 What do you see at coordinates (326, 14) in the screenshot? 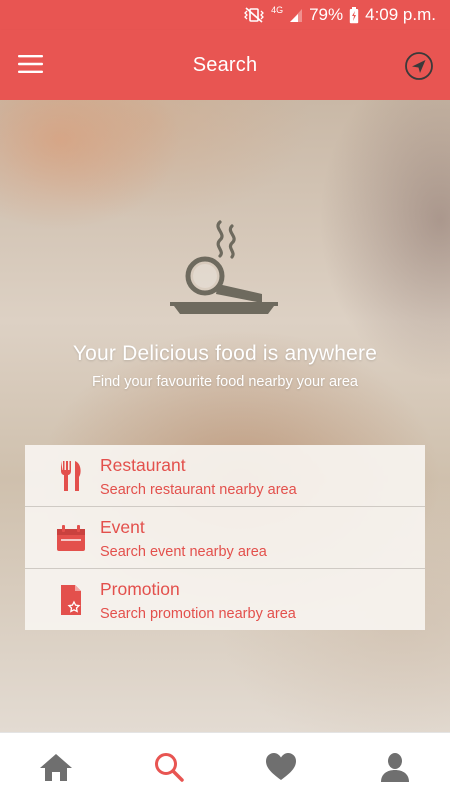
I see `battery-percent: 79%` at bounding box center [326, 14].